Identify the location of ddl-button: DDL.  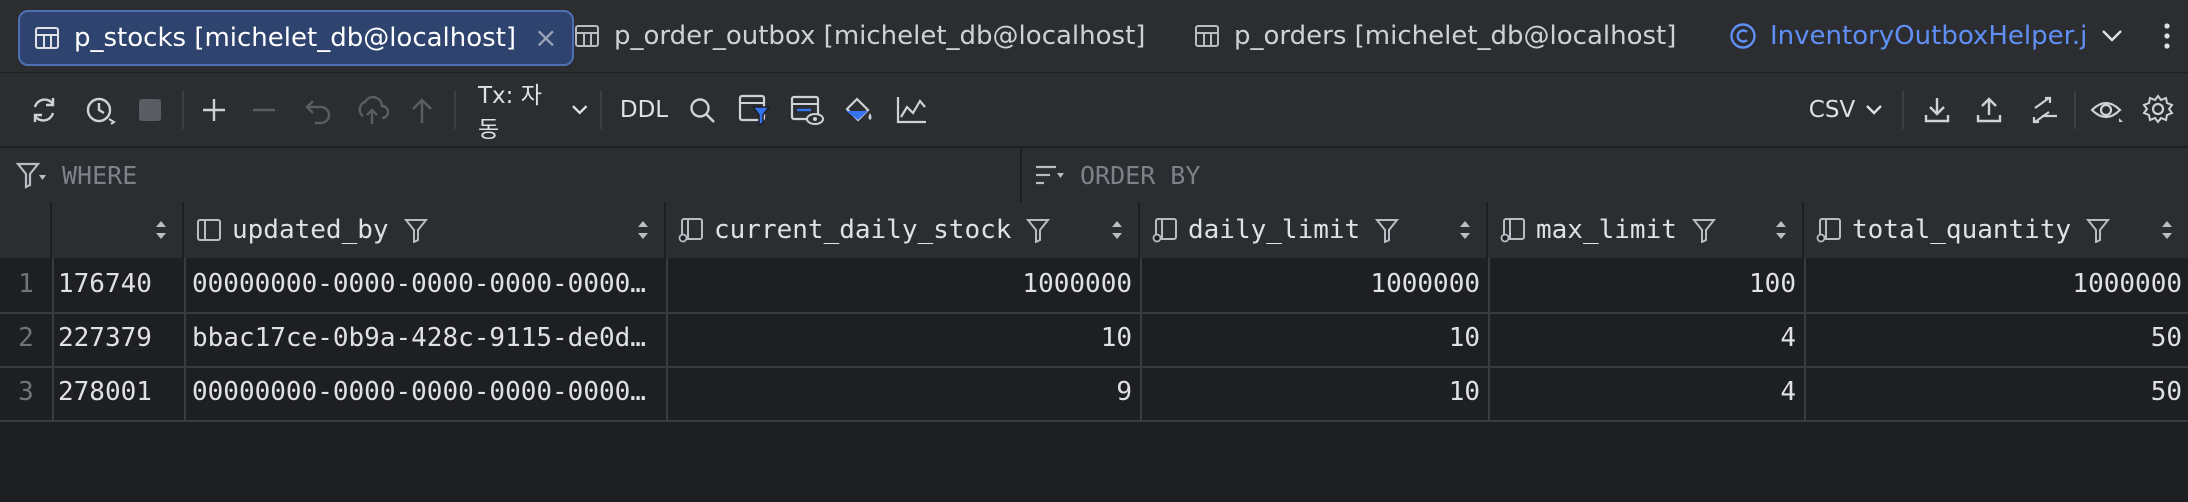
(644, 110).